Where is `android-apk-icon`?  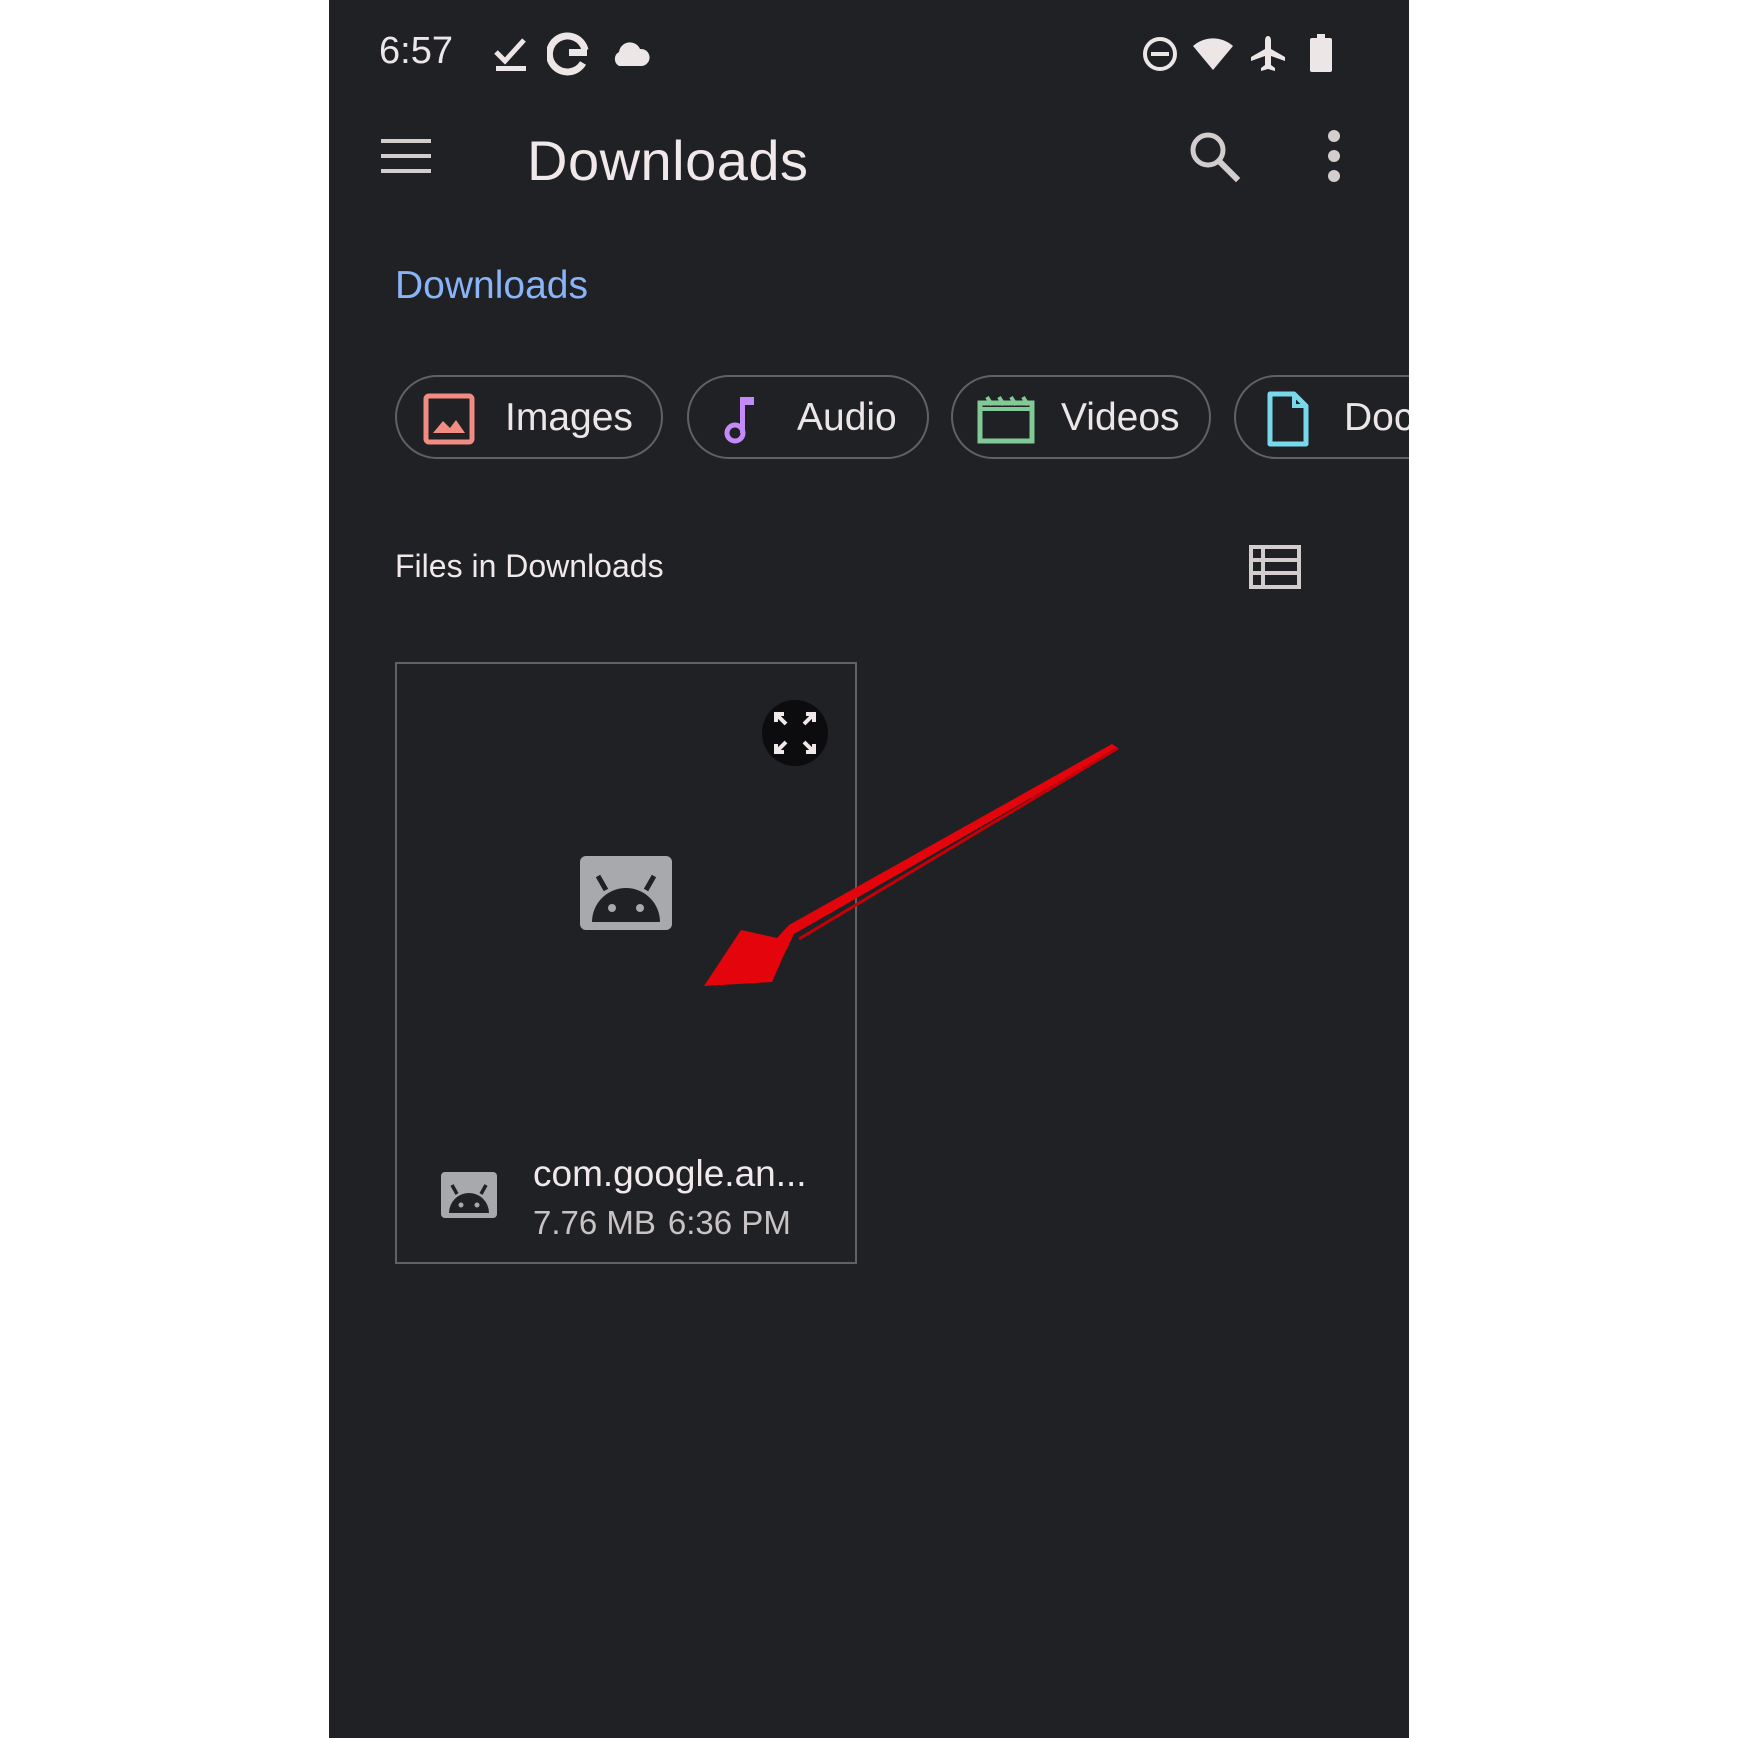 android-apk-icon is located at coordinates (626, 893).